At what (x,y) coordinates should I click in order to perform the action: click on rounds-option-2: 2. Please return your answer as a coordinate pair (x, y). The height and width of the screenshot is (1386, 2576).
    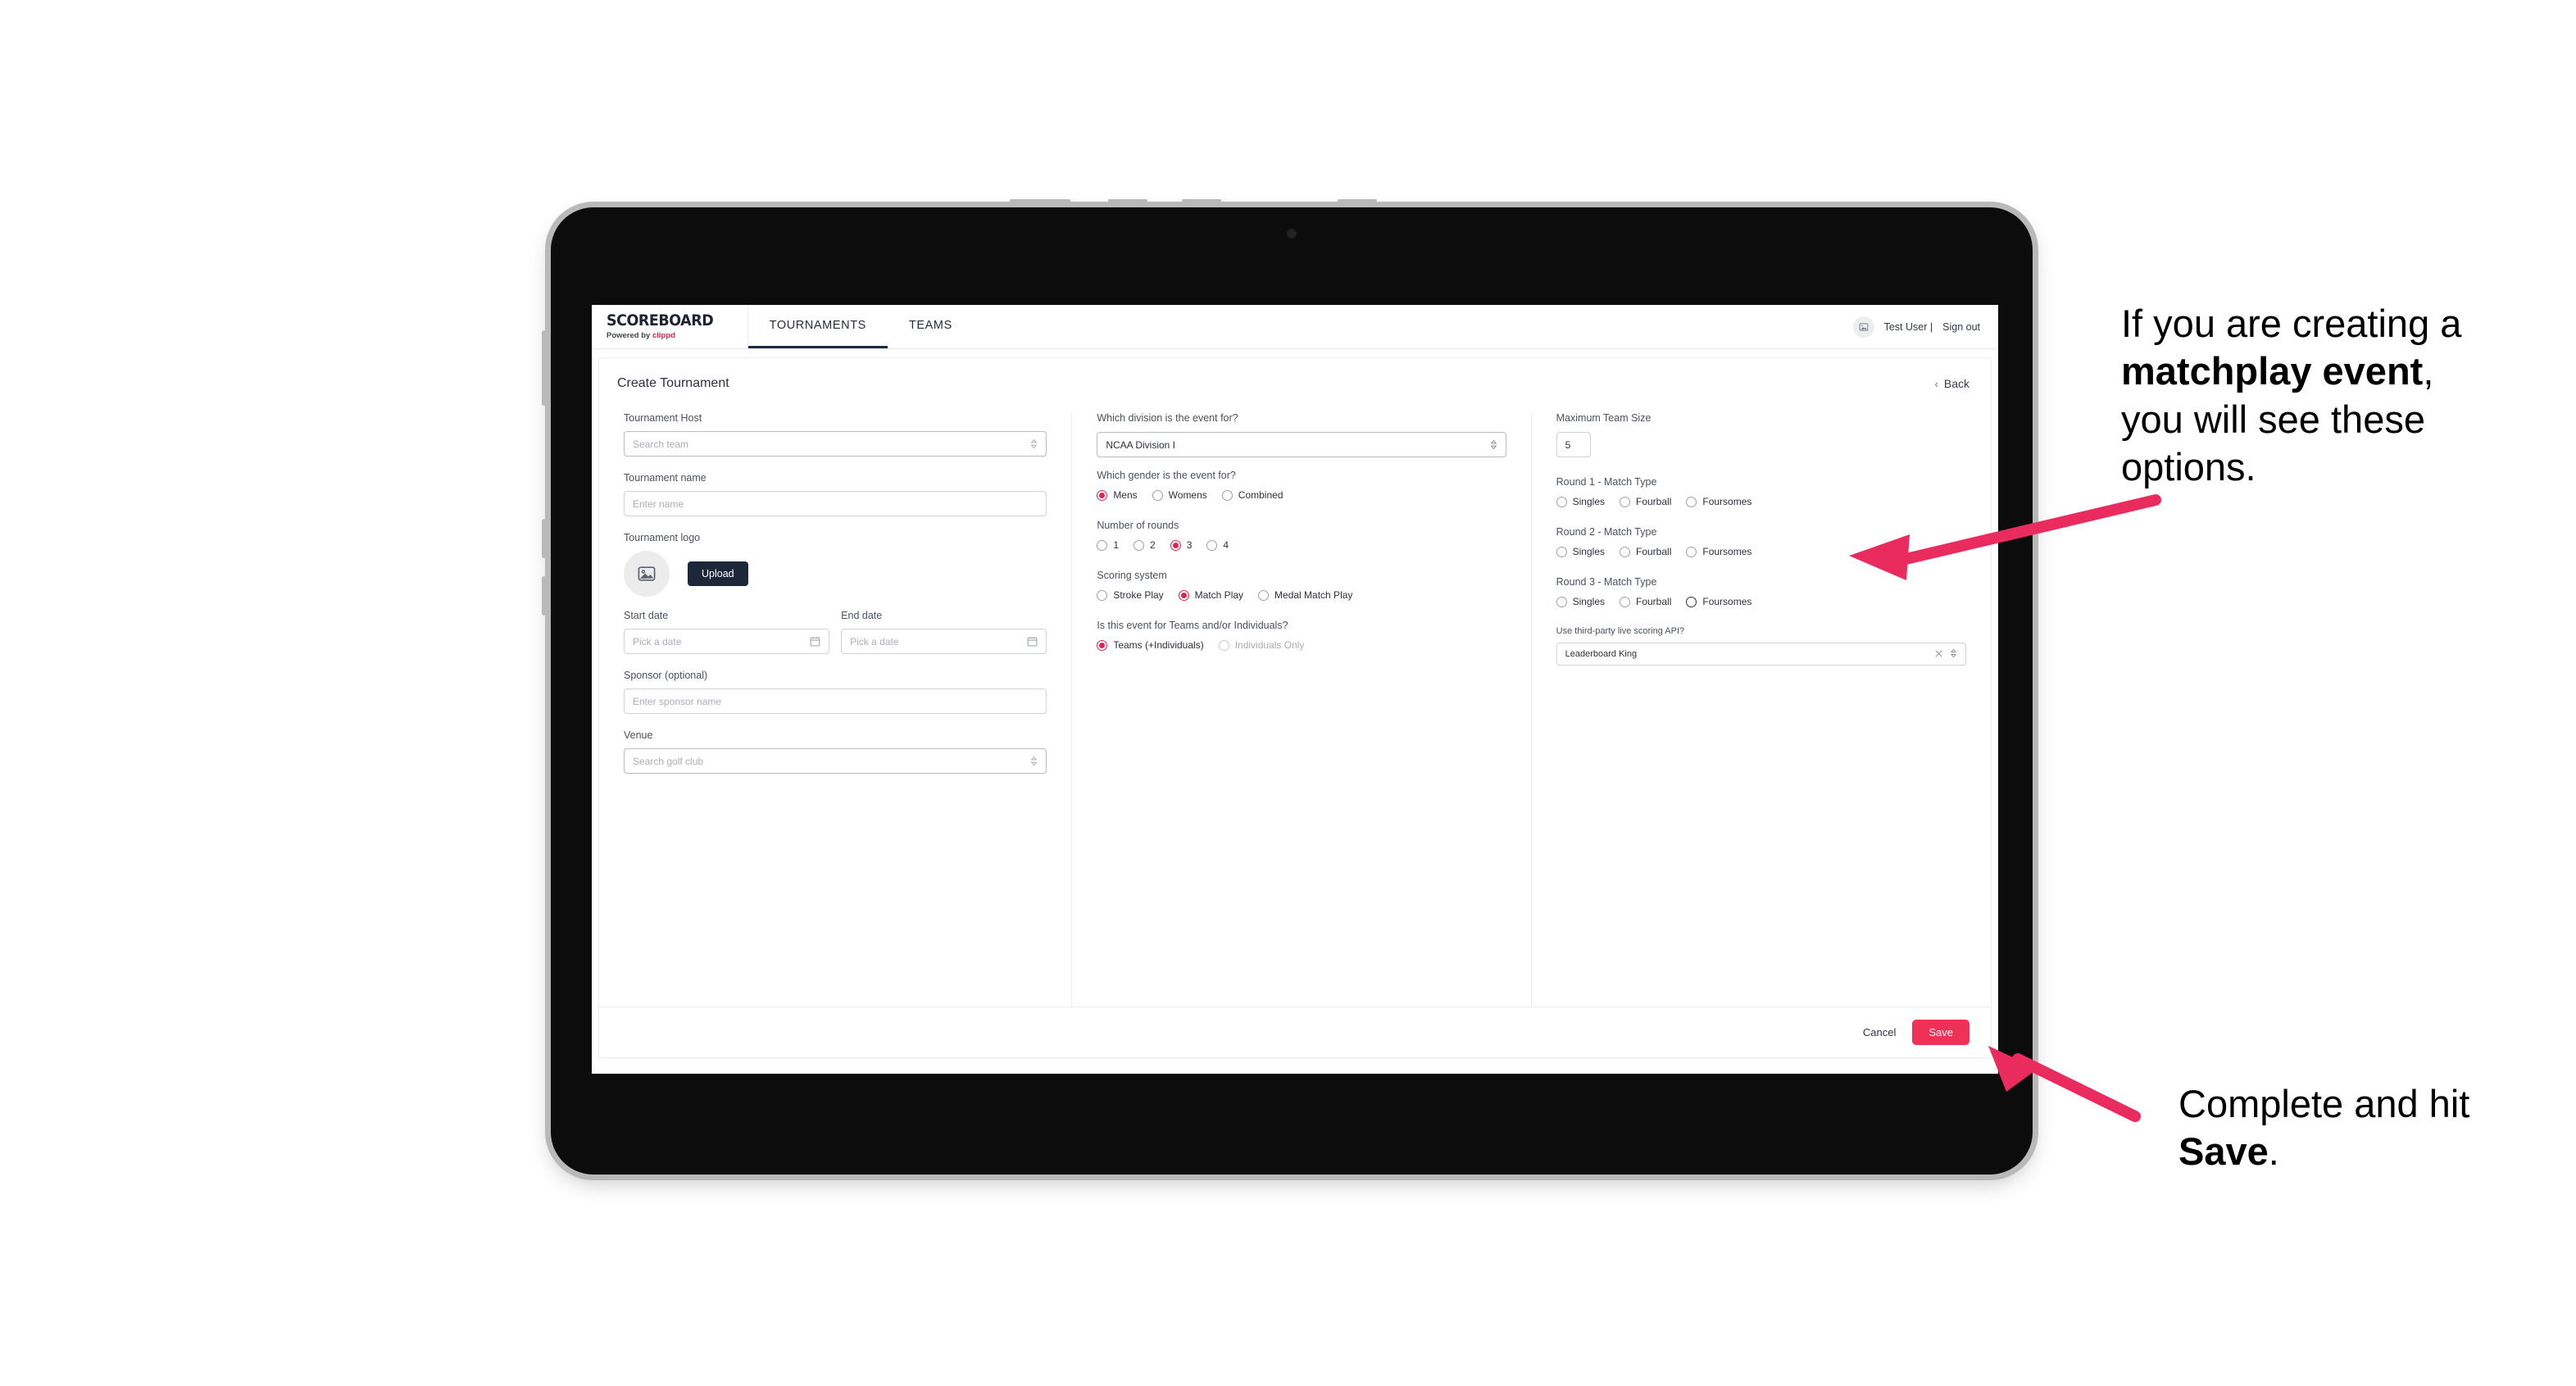
    Looking at the image, I should click on (1145, 545).